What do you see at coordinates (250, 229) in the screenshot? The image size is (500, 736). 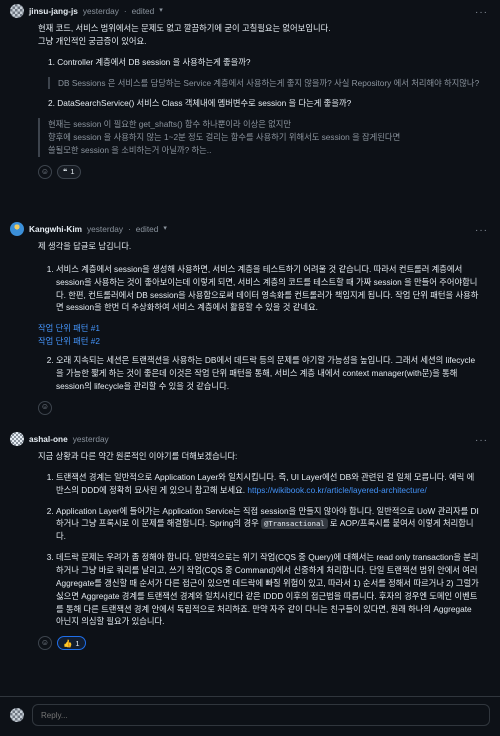 I see `comment-header: Kangwhi-Kim yesterday · edited ▾ ···` at bounding box center [250, 229].